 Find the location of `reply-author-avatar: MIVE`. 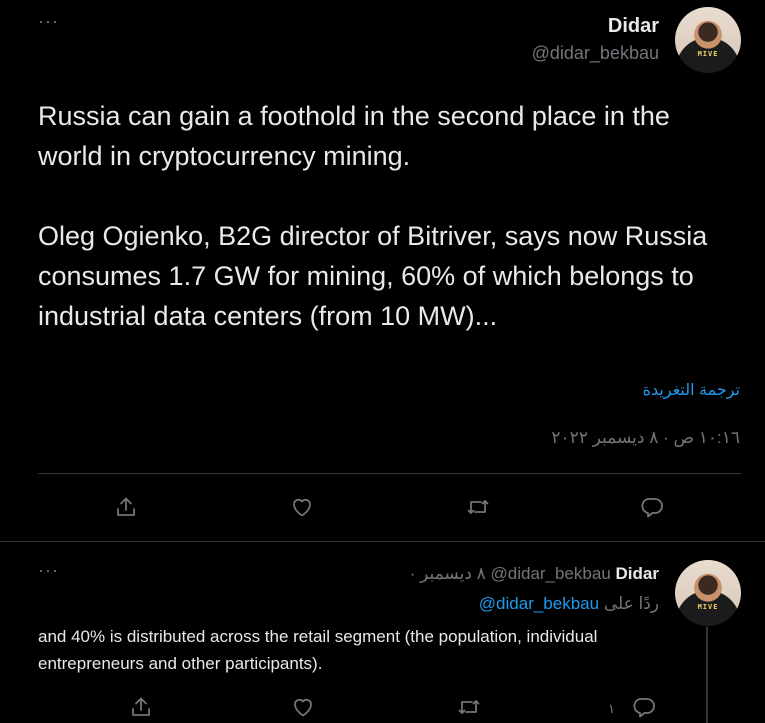

reply-author-avatar: MIVE is located at coordinates (708, 593).